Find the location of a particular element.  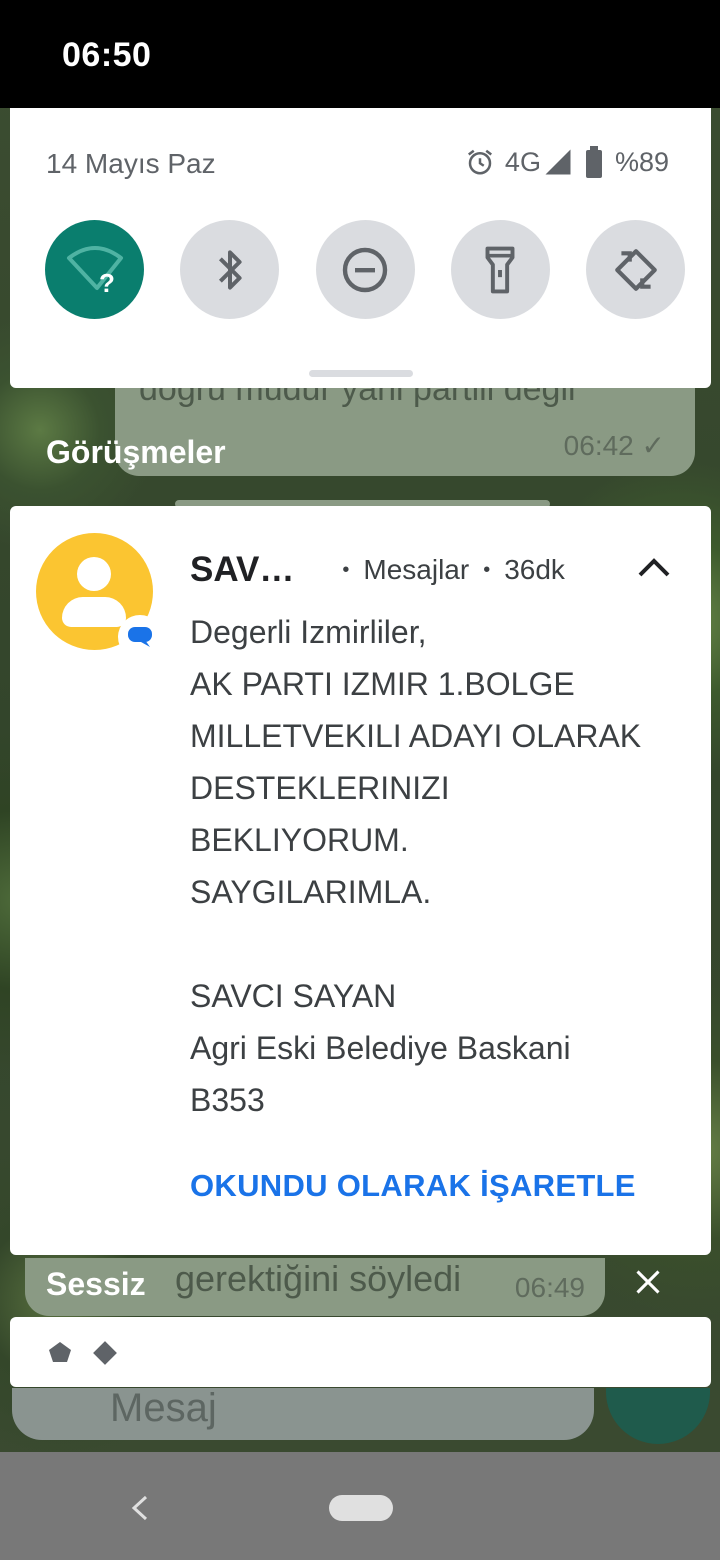

signal-icon is located at coordinates (558, 162).